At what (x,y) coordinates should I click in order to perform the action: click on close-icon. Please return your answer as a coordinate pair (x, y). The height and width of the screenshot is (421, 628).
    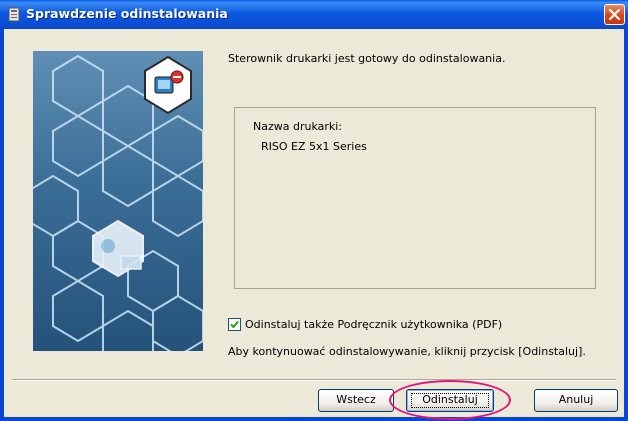
    Looking at the image, I should click on (614, 14).